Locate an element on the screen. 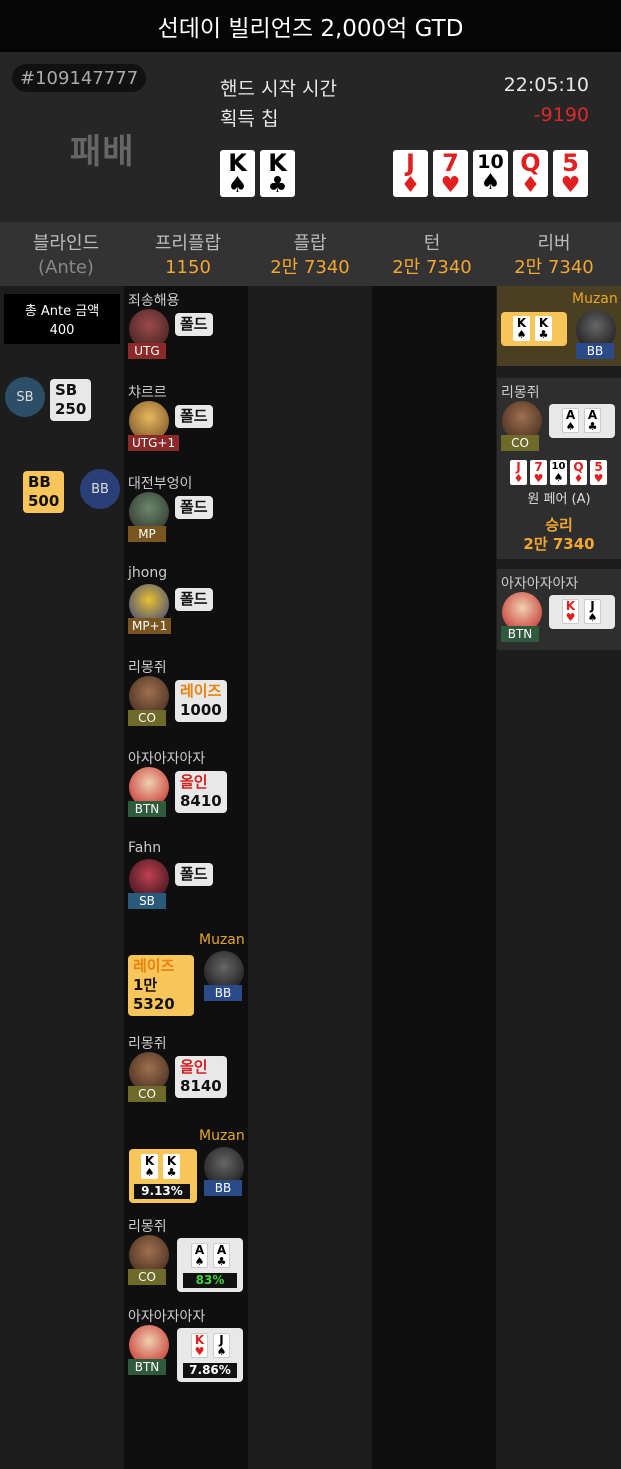 This screenshot has width=621, height=1469. equity-bubble: K ♠ K ♣ 9.13% is located at coordinates (163, 1176).